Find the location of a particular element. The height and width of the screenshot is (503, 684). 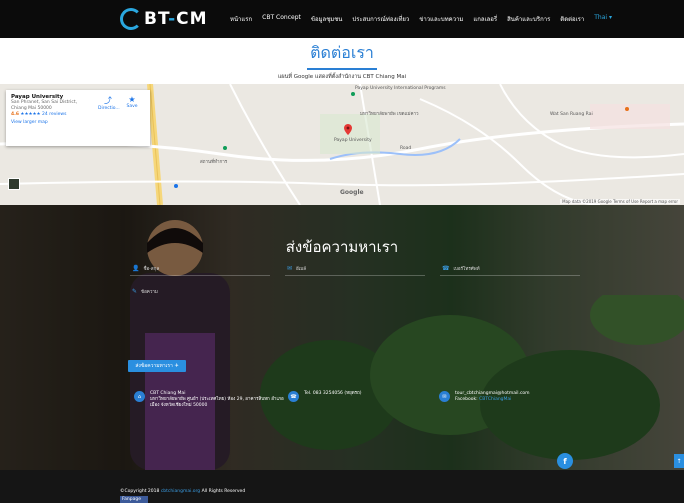

google-logo: Google is located at coordinates (352, 192).